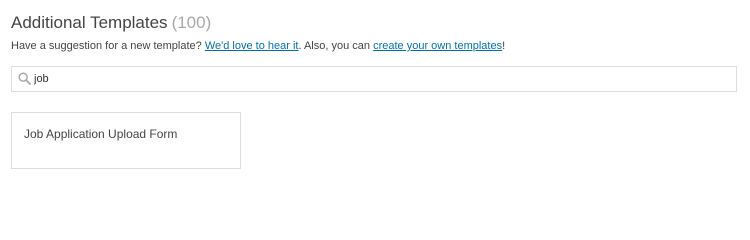 The height and width of the screenshot is (240, 750). What do you see at coordinates (191, 22) in the screenshot?
I see `template-count: (100)` at bounding box center [191, 22].